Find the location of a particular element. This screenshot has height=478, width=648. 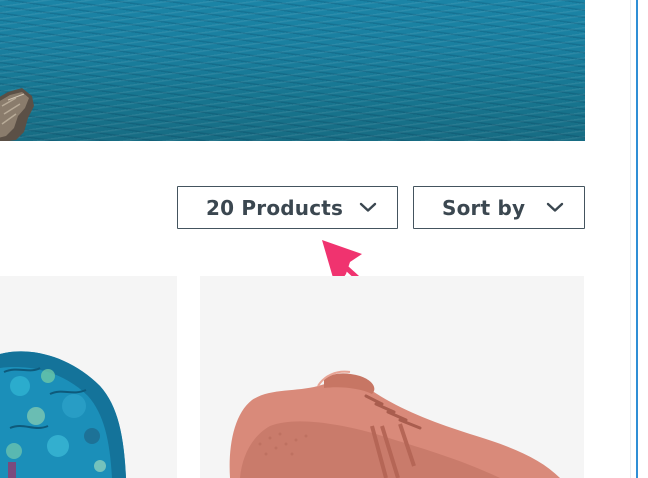

products-count-dropdown: 20 Products is located at coordinates (287, 207).